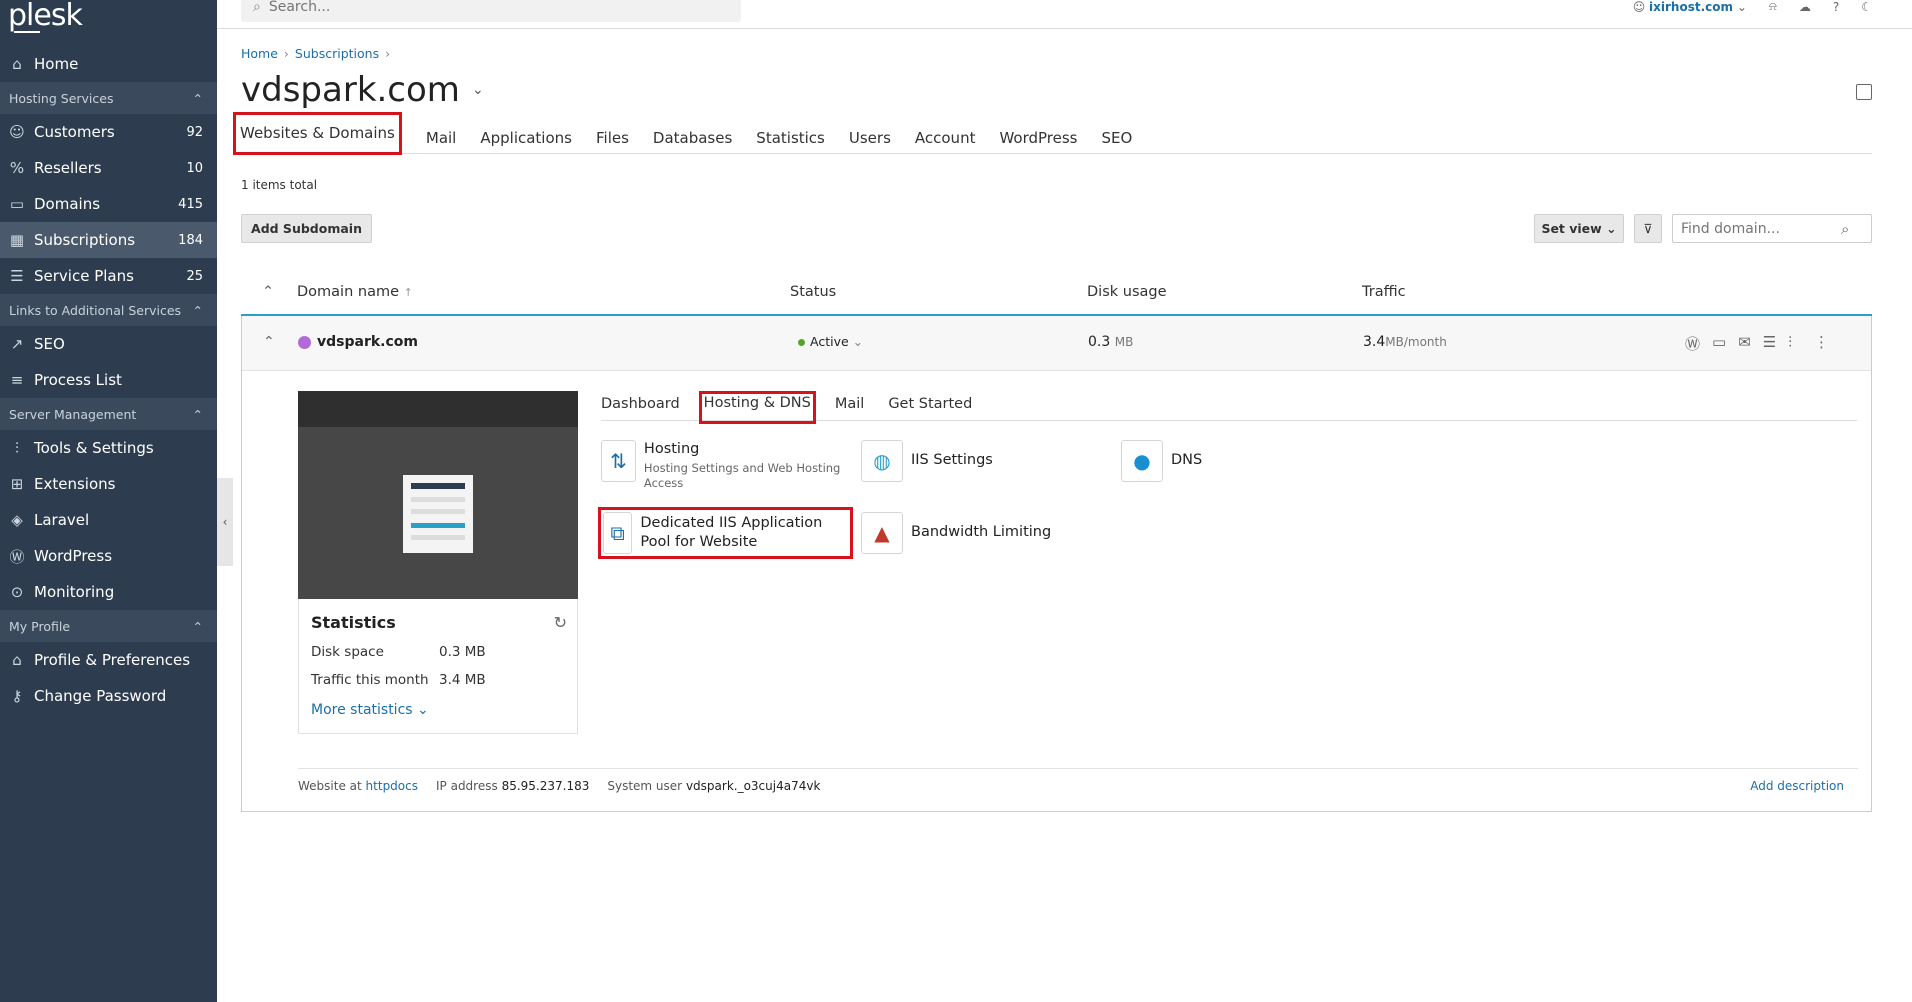 The image size is (1912, 1002). Describe the element at coordinates (108, 484) in the screenshot. I see `sidebar-item-extensions: ⊞ Extensions` at that location.